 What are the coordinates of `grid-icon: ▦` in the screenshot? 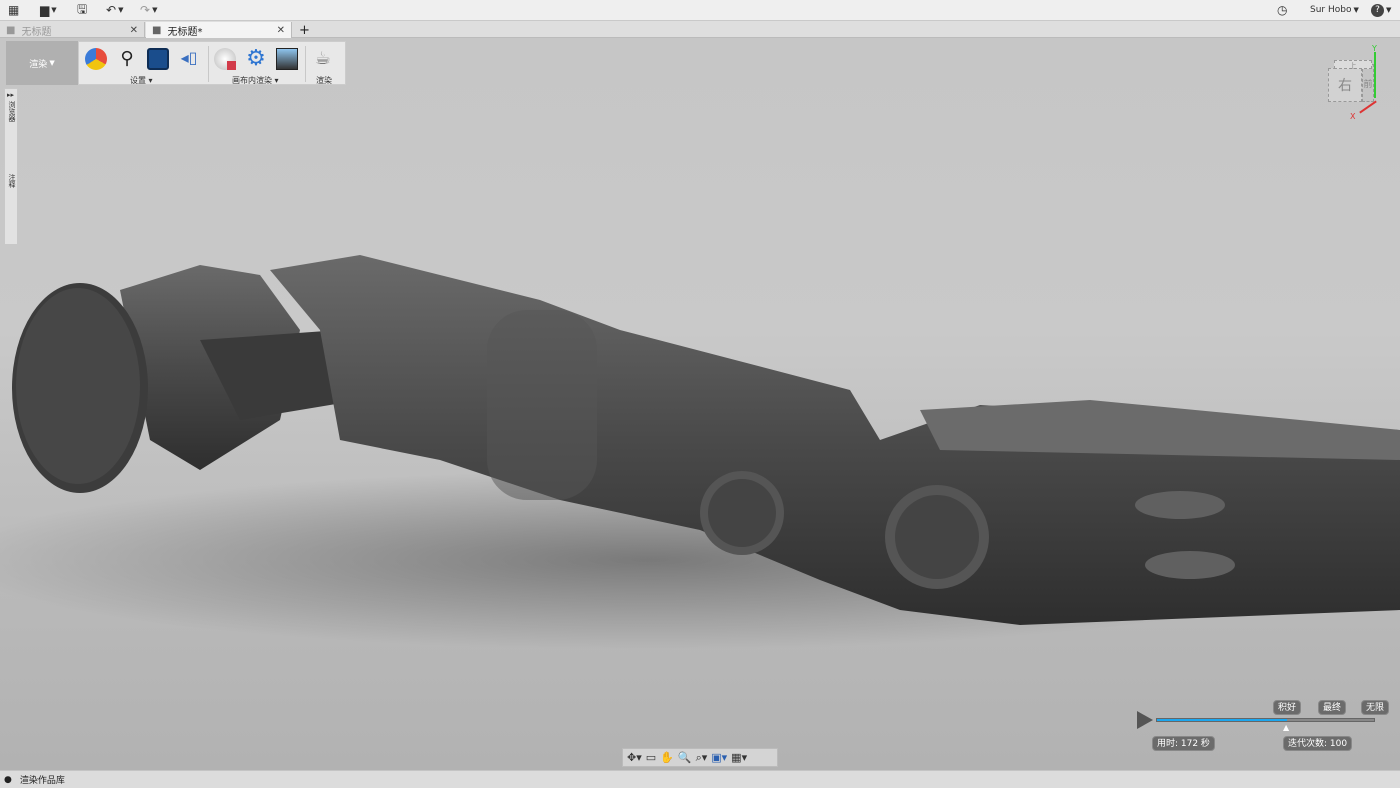 It's located at (14, 10).